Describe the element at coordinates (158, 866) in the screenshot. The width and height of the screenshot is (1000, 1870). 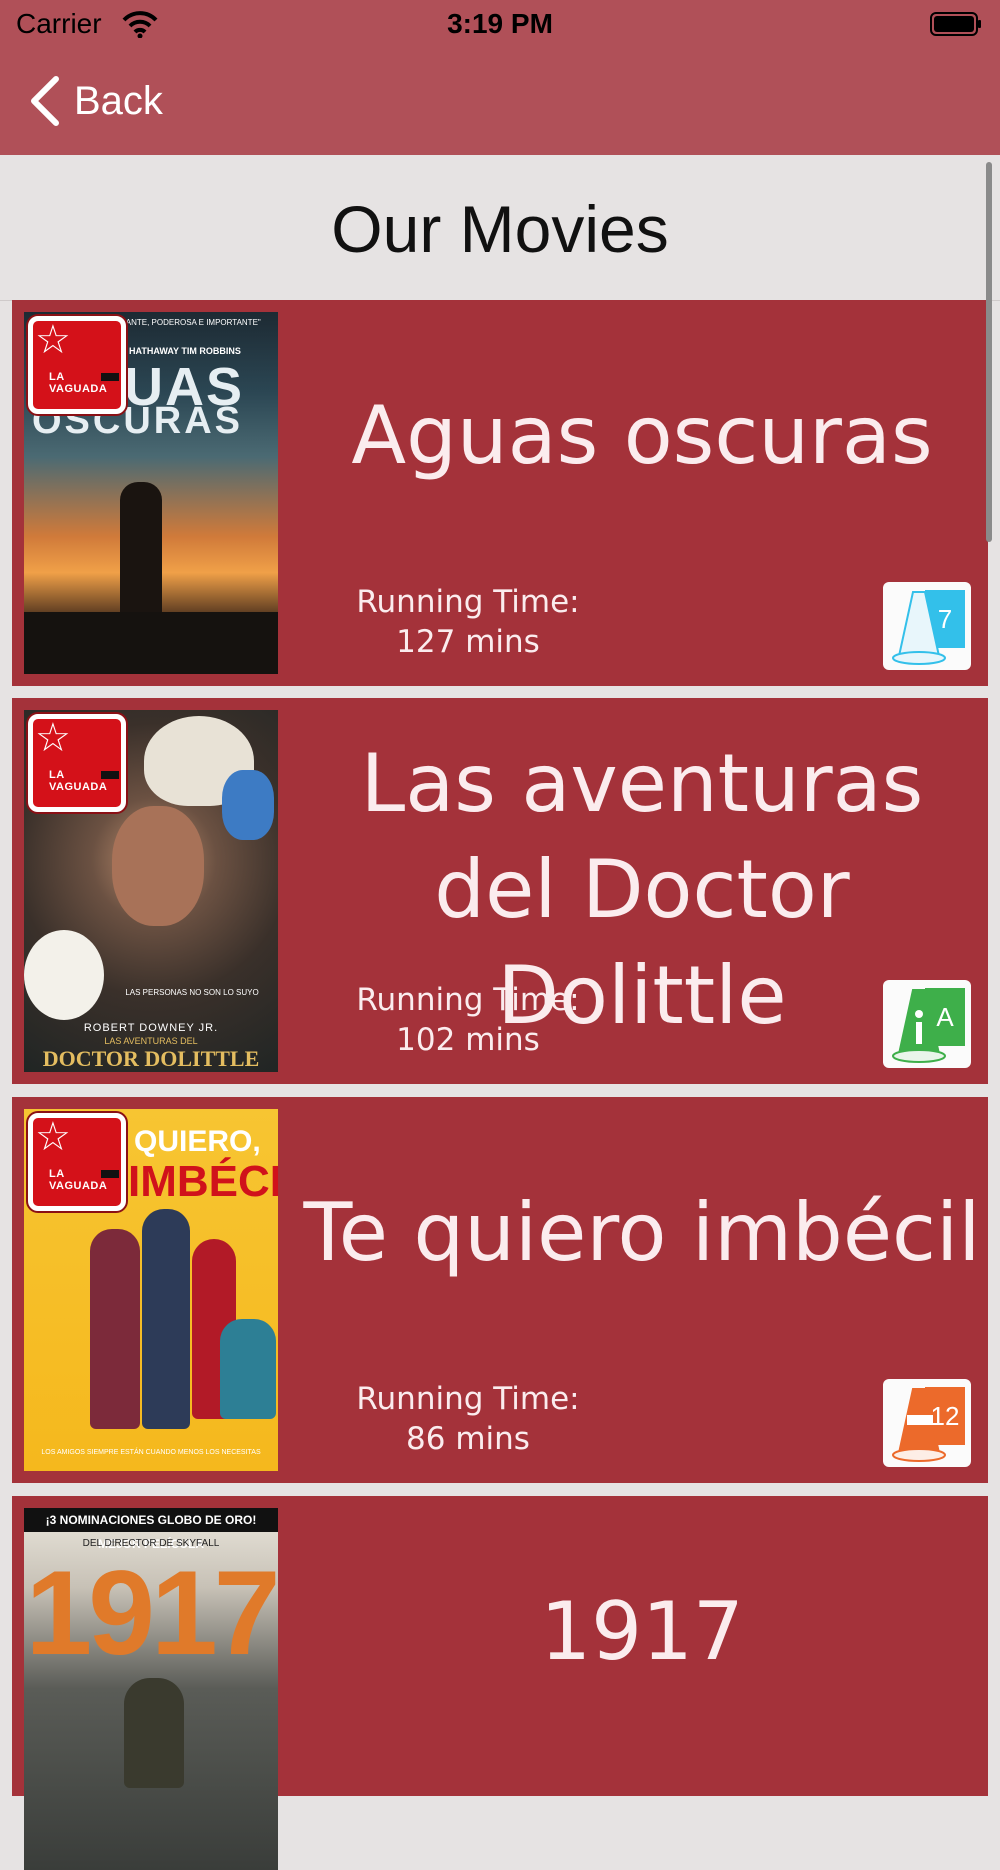
I see `poster-actor` at that location.